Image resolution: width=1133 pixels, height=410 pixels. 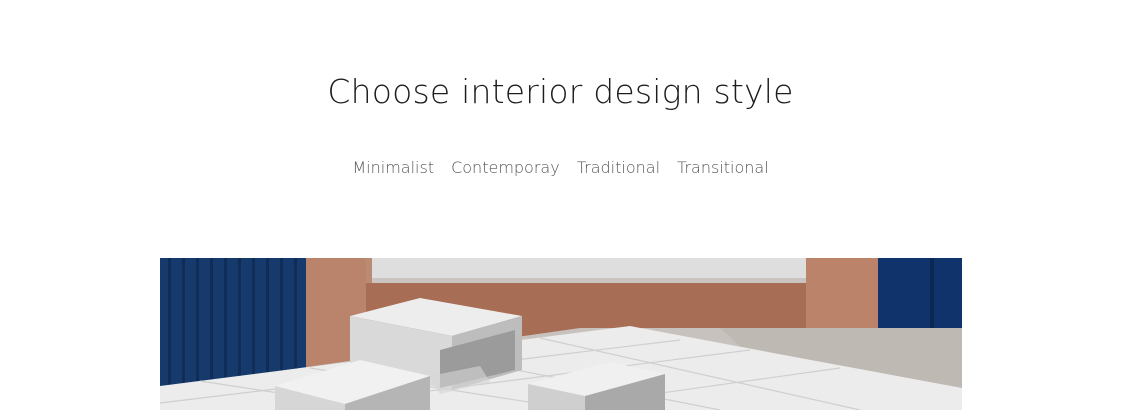 I want to click on tab-minimalist: Minimalist, so click(x=393, y=167).